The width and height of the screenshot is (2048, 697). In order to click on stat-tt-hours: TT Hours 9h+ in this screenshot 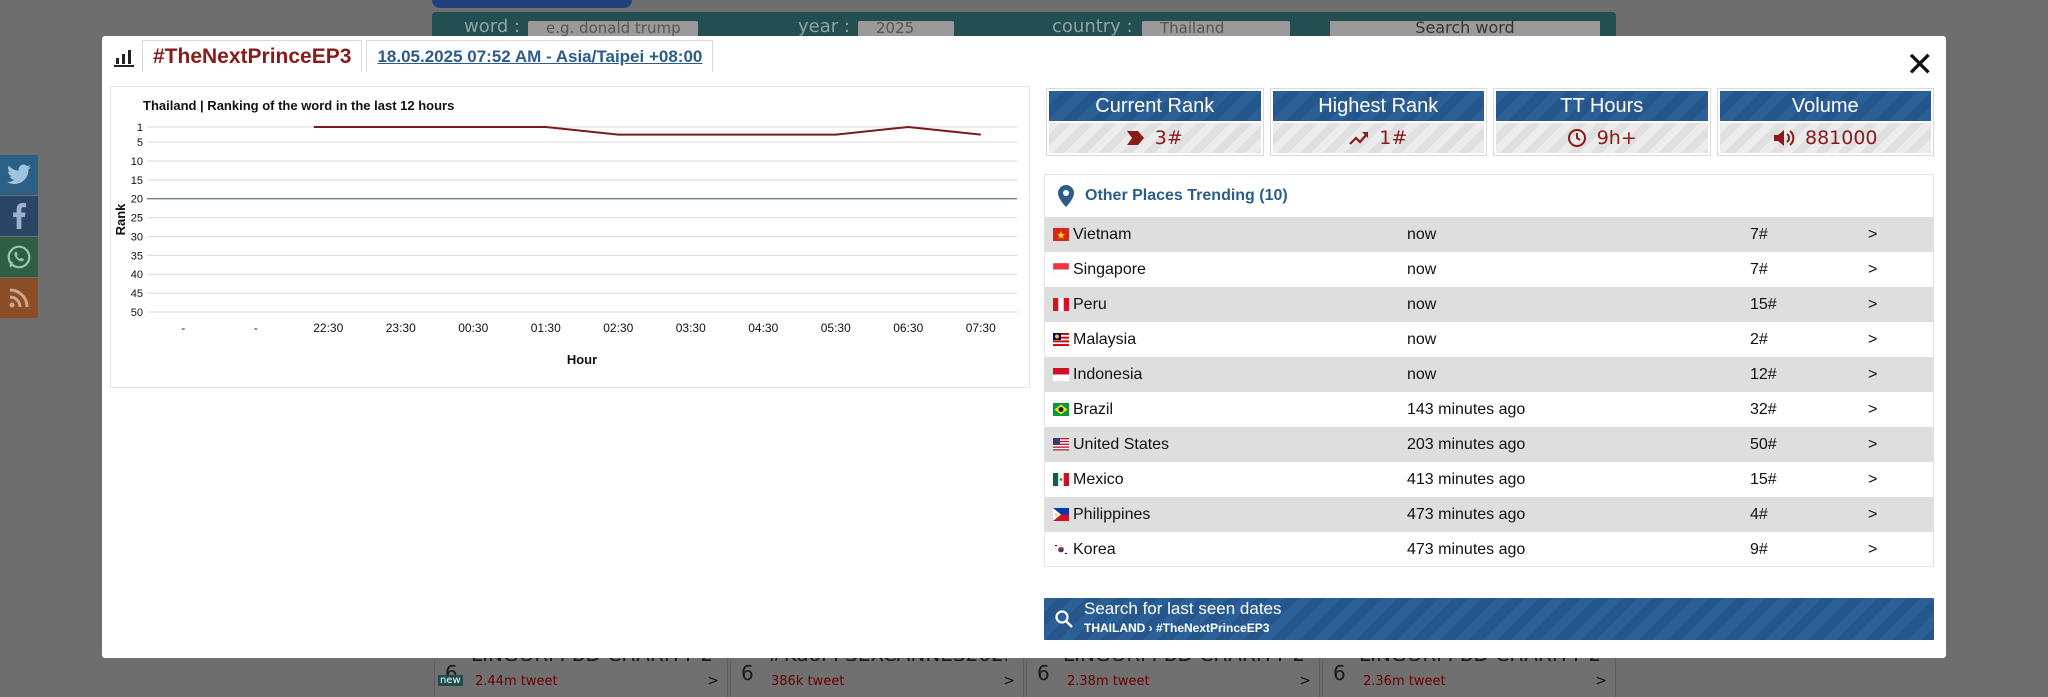, I will do `click(1602, 122)`.